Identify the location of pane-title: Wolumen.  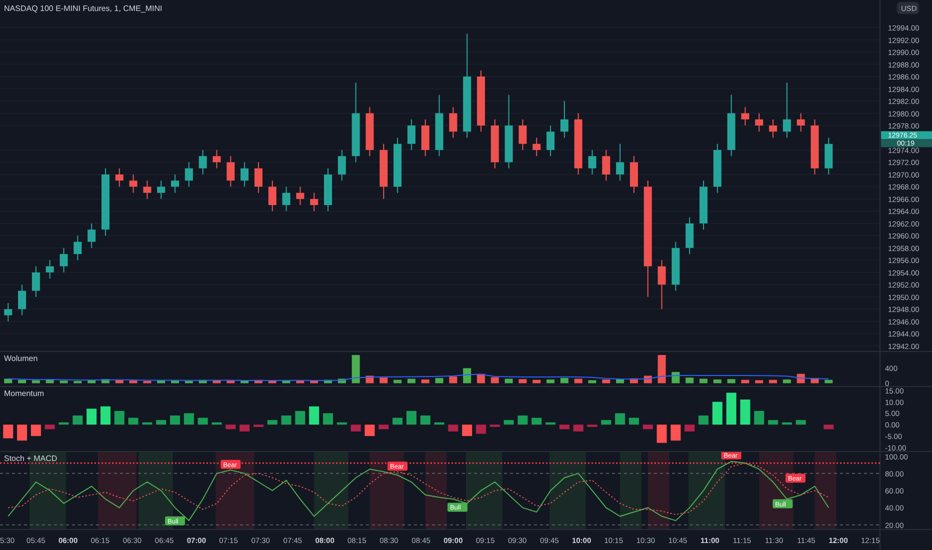
(21, 358).